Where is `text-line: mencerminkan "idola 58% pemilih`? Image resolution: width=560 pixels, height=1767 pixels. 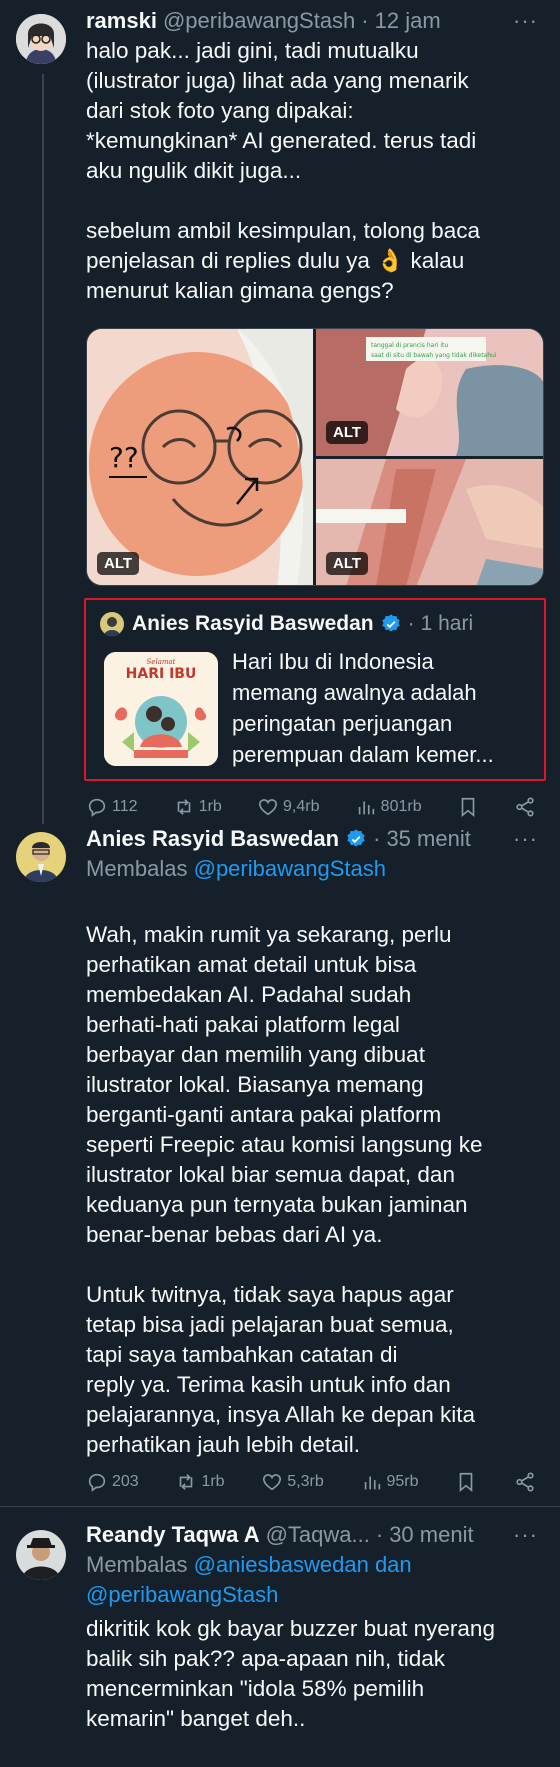 text-line: mencerminkan "idola 58% pemilih is located at coordinates (255, 1688).